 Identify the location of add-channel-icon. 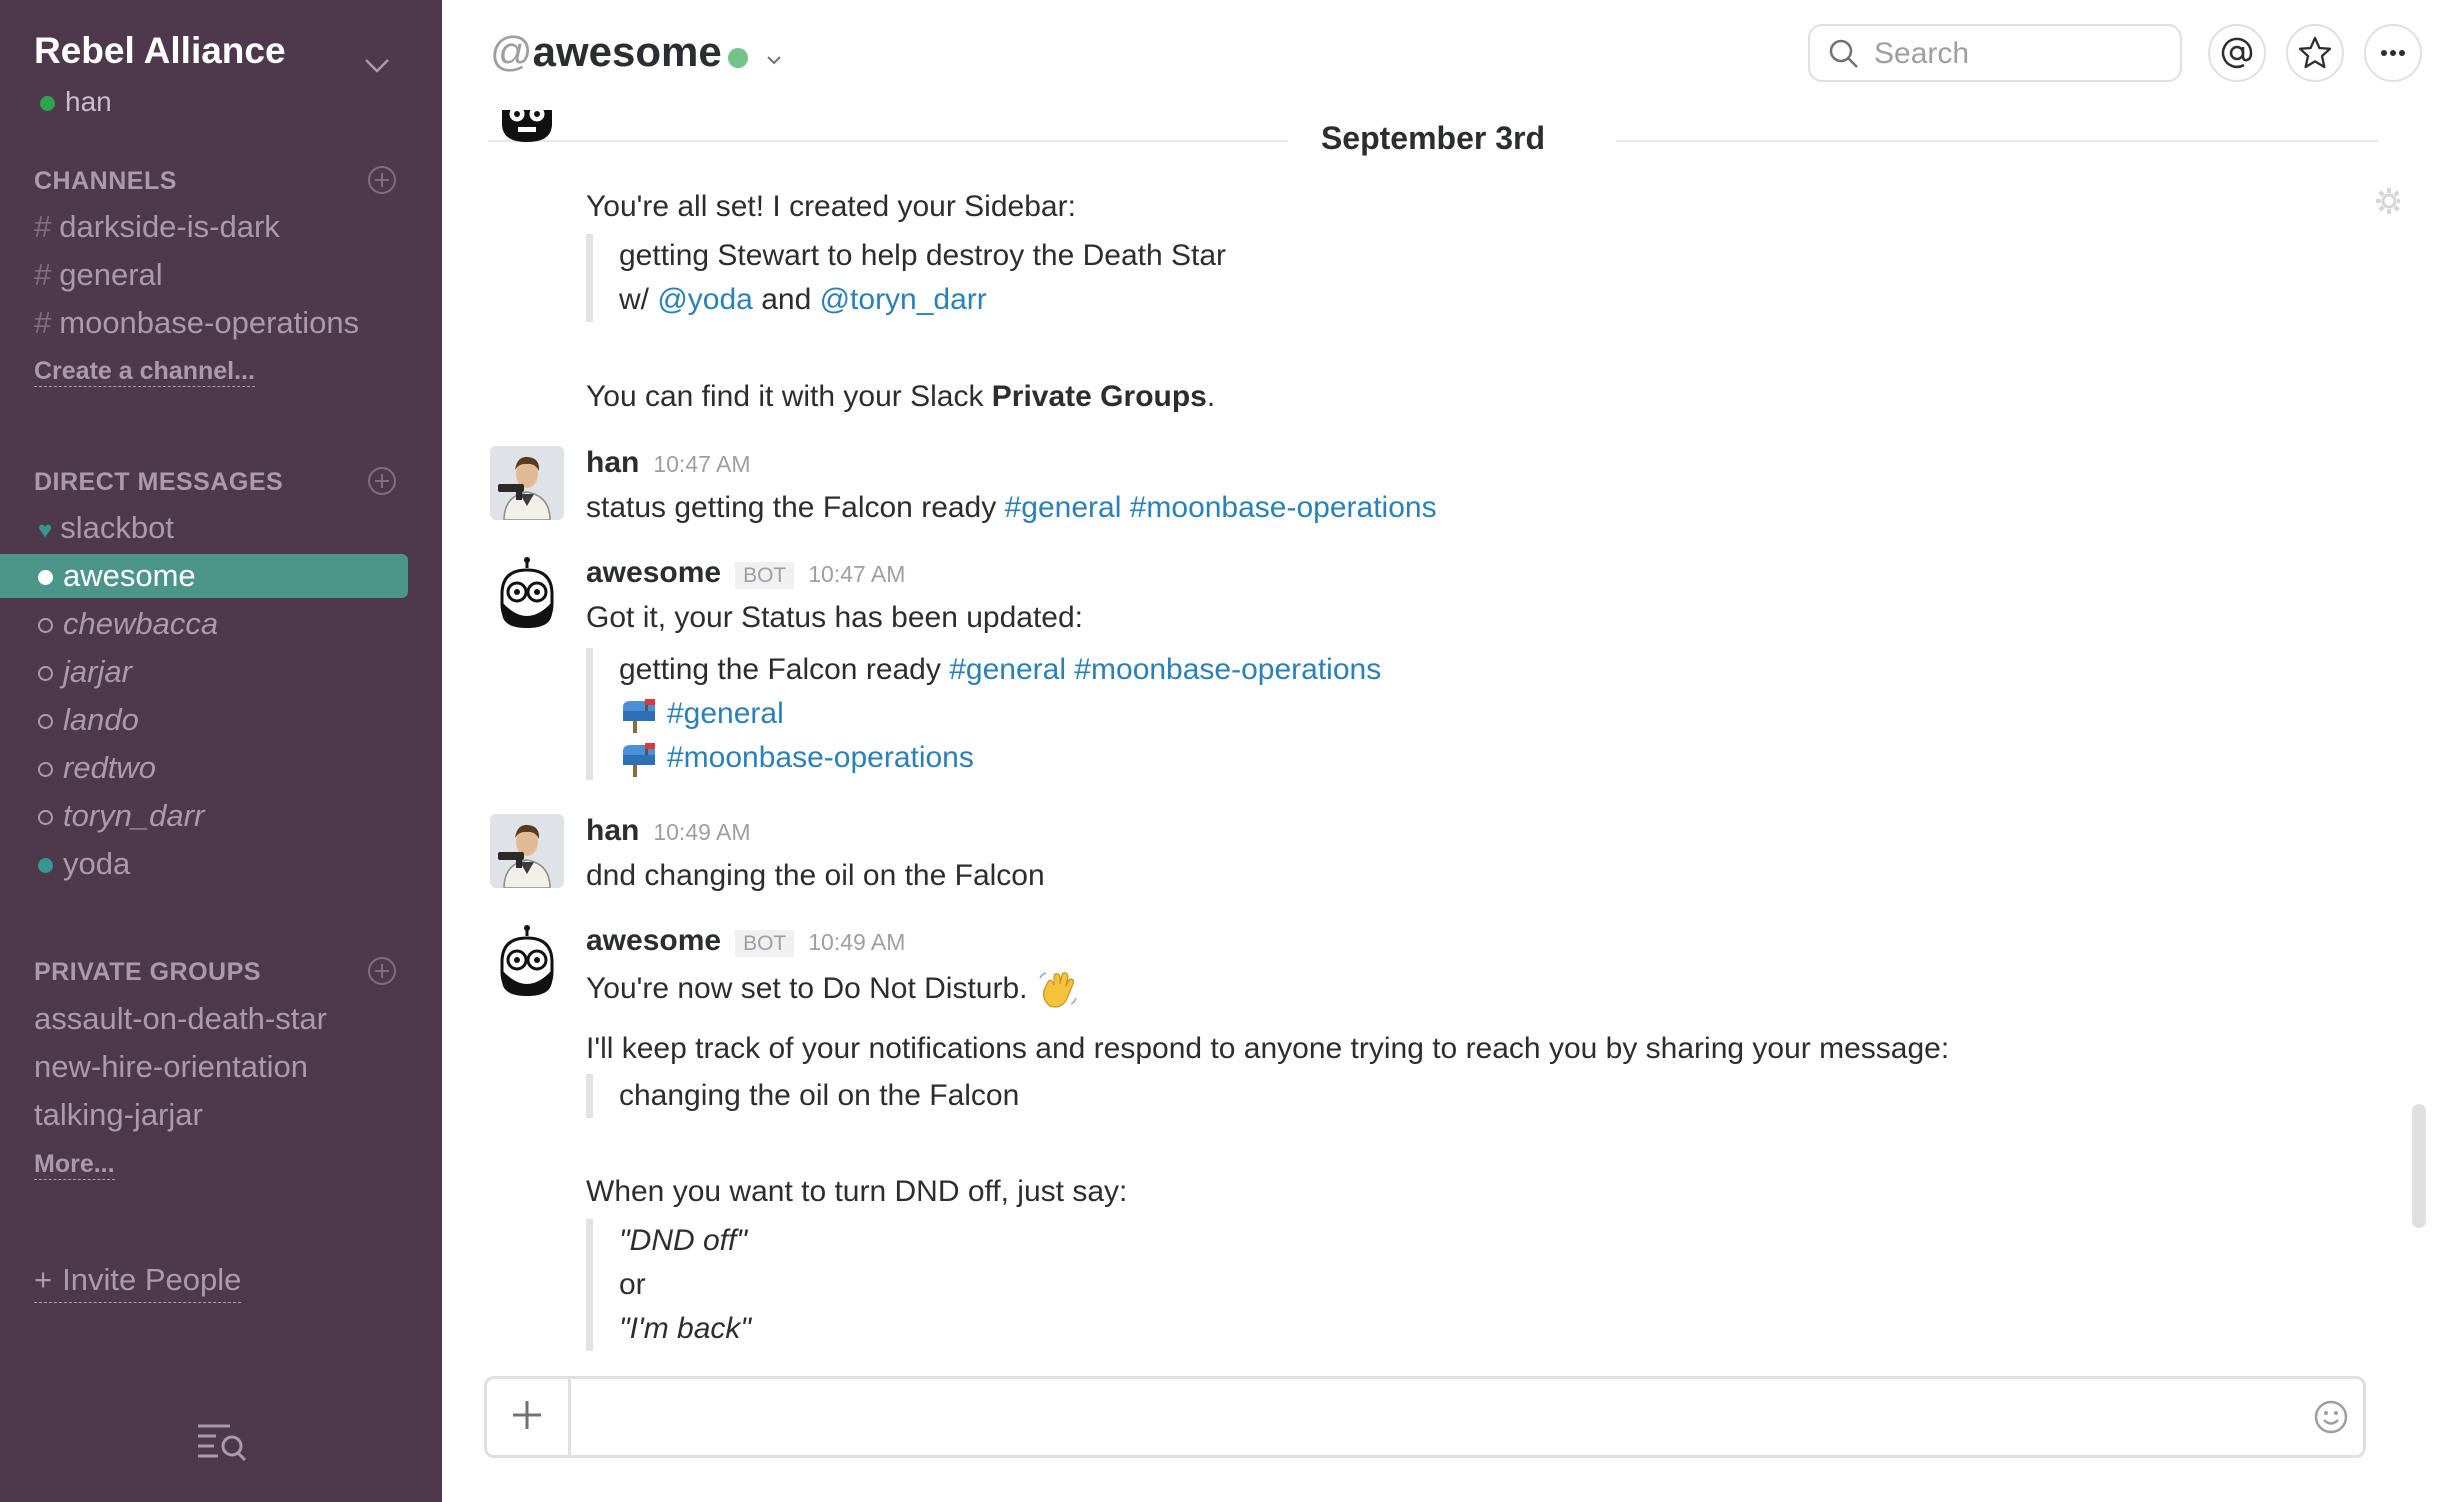
(382, 180).